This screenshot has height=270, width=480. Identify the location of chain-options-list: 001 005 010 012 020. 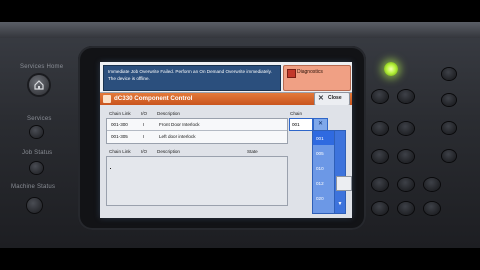
(324, 172).